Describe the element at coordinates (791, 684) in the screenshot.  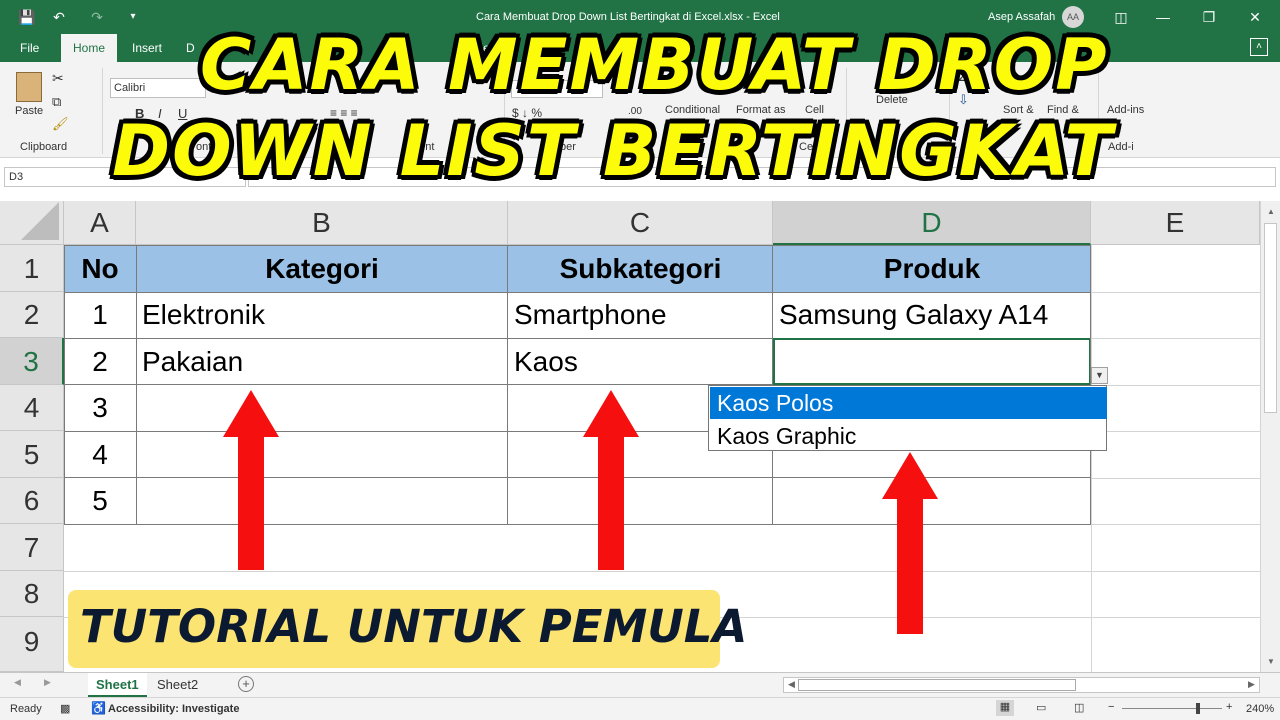
I see `scroll-left-icon: ◀` at that location.